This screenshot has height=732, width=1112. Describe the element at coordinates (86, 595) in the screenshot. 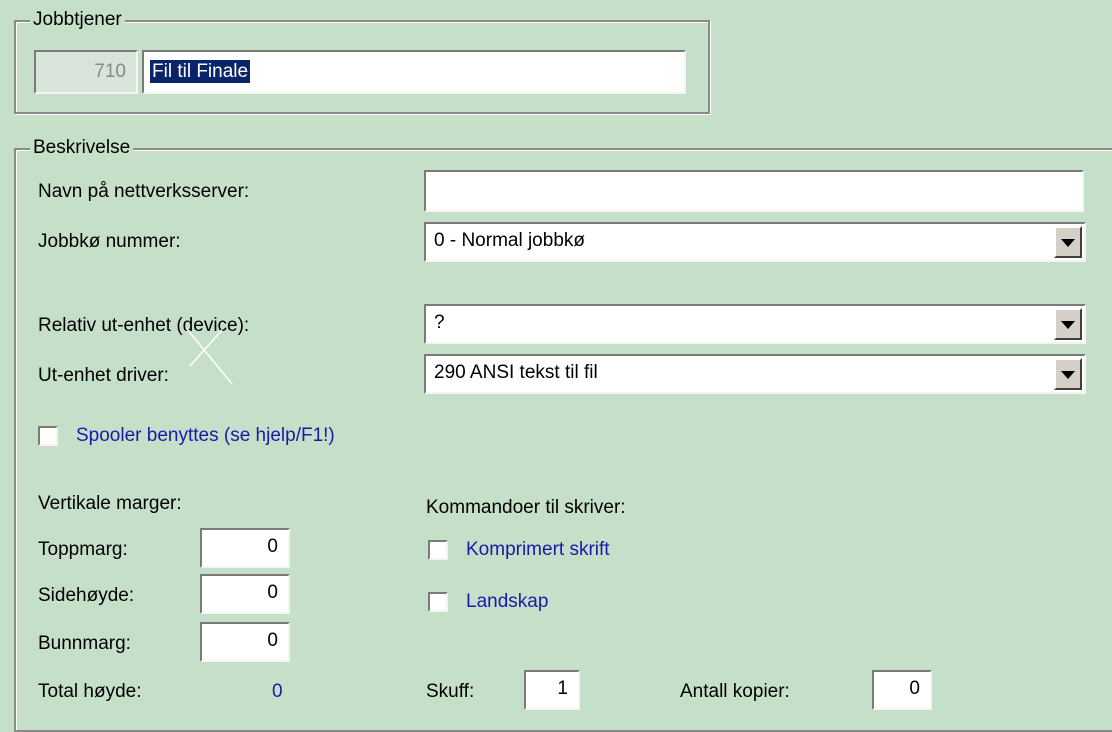

I see `page-height-label: Sidehøyde:` at that location.